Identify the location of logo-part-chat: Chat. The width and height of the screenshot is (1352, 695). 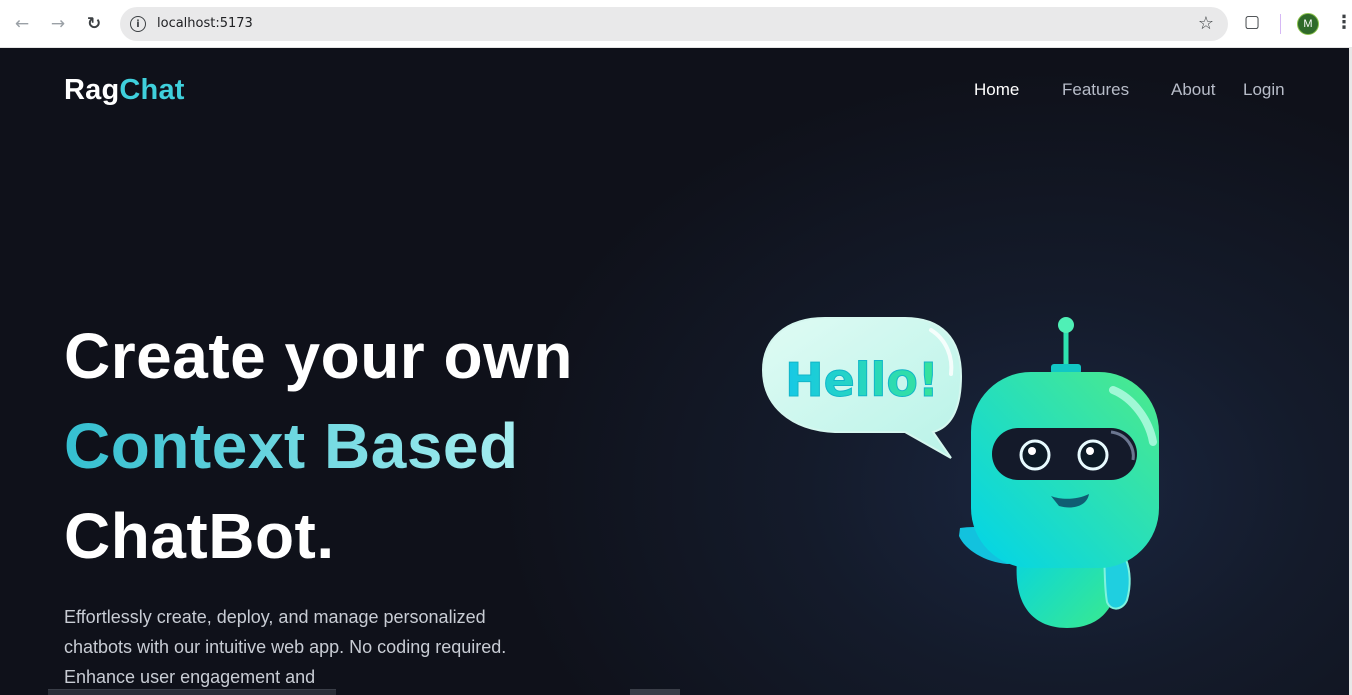
(152, 90).